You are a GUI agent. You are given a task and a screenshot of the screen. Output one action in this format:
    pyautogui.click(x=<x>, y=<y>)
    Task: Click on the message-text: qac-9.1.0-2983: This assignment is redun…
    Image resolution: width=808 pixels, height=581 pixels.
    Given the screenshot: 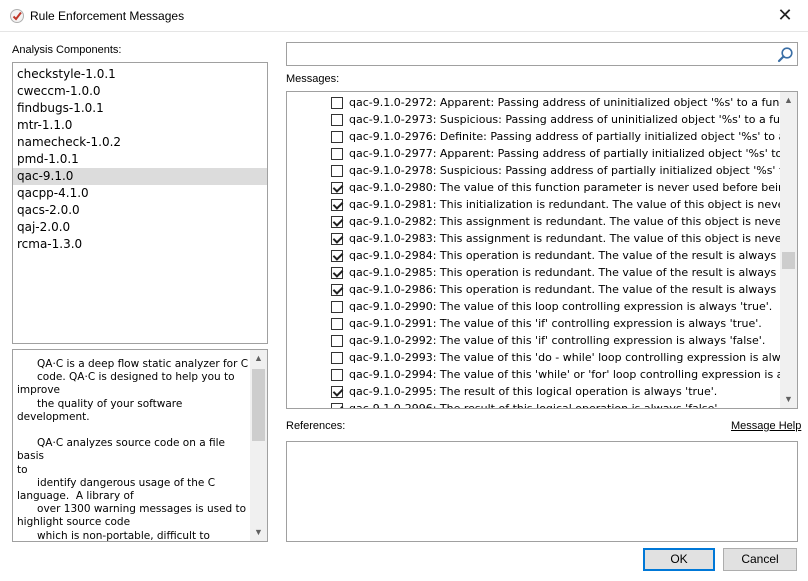 What is the action you would take?
    pyautogui.click(x=573, y=238)
    